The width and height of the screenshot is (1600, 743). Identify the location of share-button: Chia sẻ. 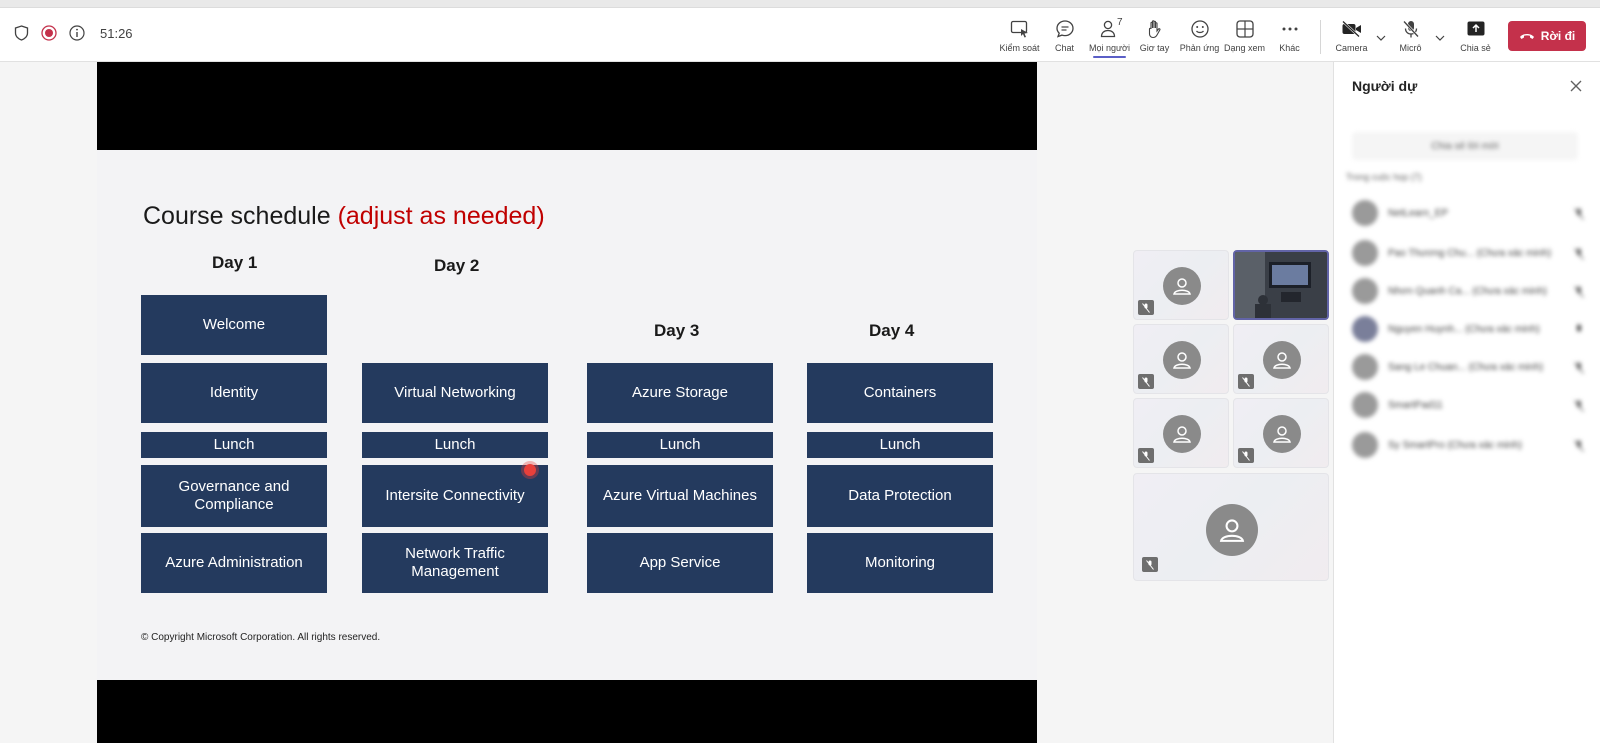
(1475, 36).